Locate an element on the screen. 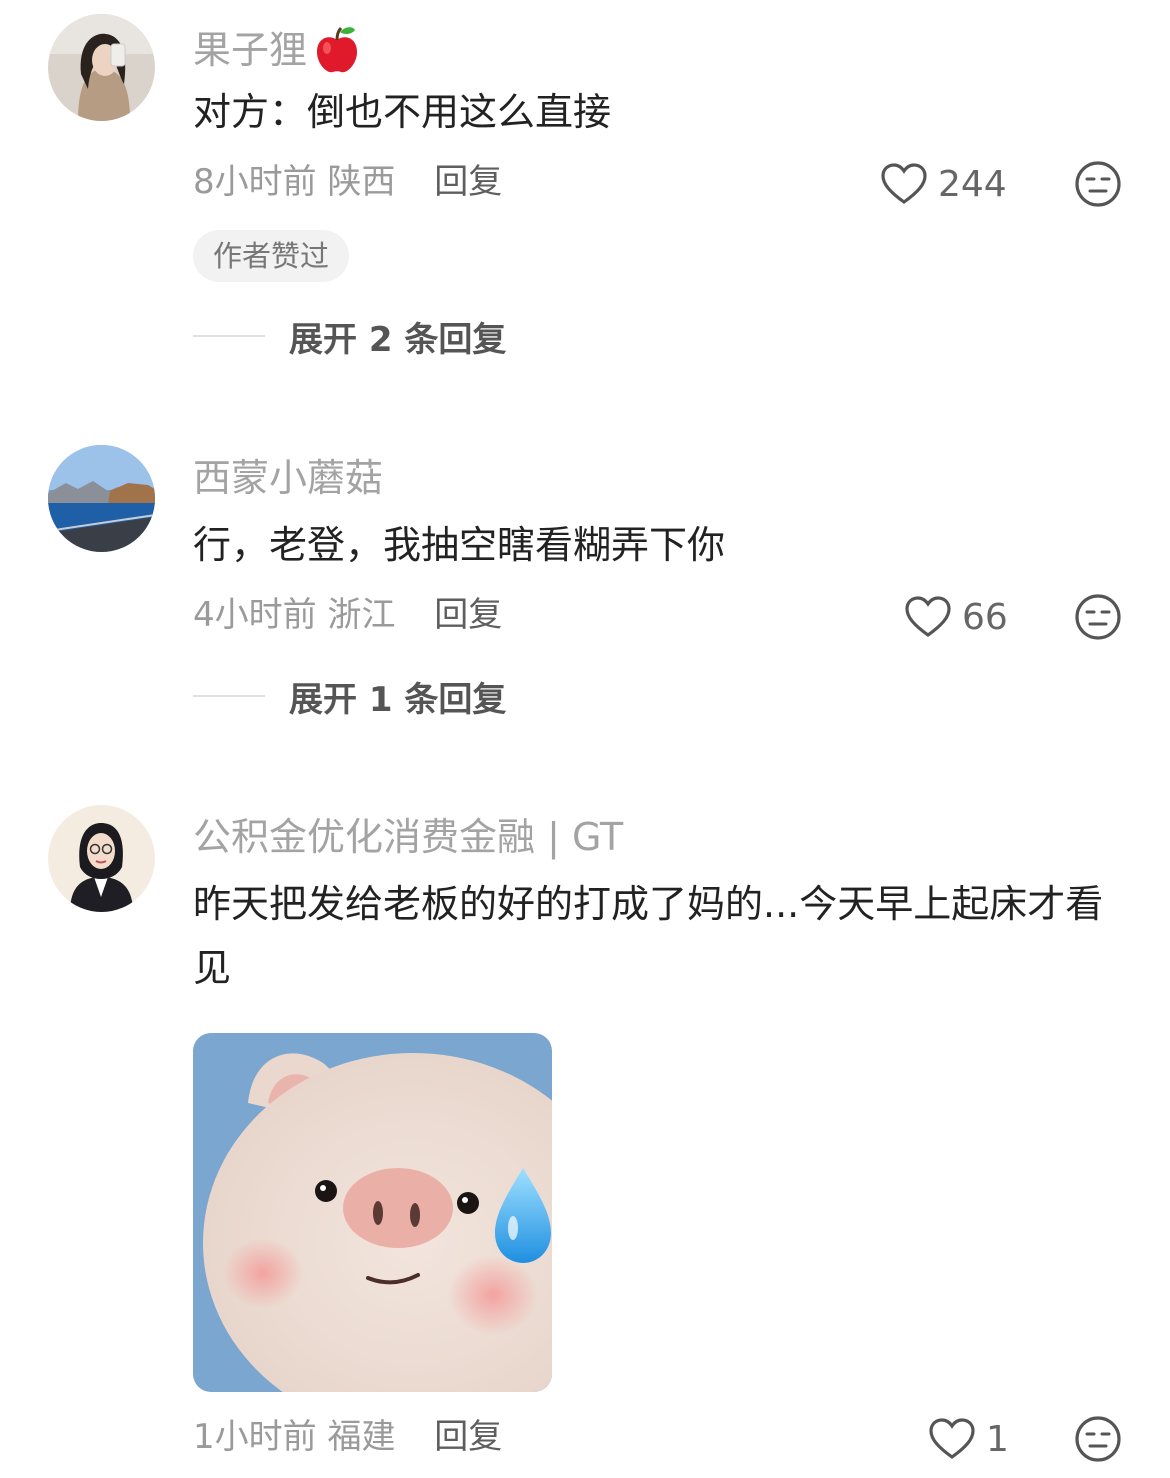 Image resolution: width=1170 pixels, height=1478 pixels. expand-replies-button: 展开 2 条回复 is located at coordinates (349, 337).